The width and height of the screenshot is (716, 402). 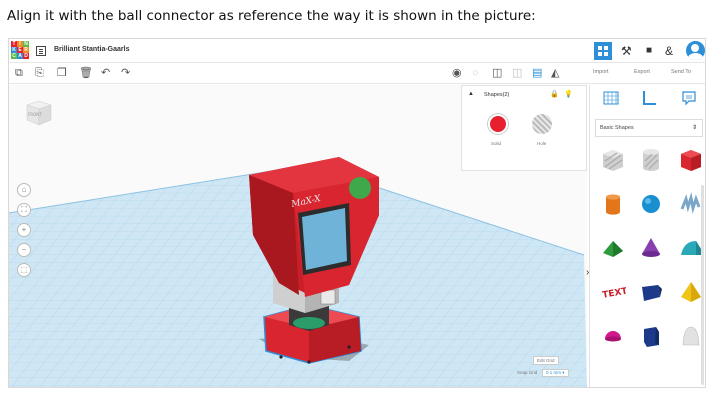 What do you see at coordinates (24, 270) in the screenshot?
I see `perspective-icon: ⬚` at bounding box center [24, 270].